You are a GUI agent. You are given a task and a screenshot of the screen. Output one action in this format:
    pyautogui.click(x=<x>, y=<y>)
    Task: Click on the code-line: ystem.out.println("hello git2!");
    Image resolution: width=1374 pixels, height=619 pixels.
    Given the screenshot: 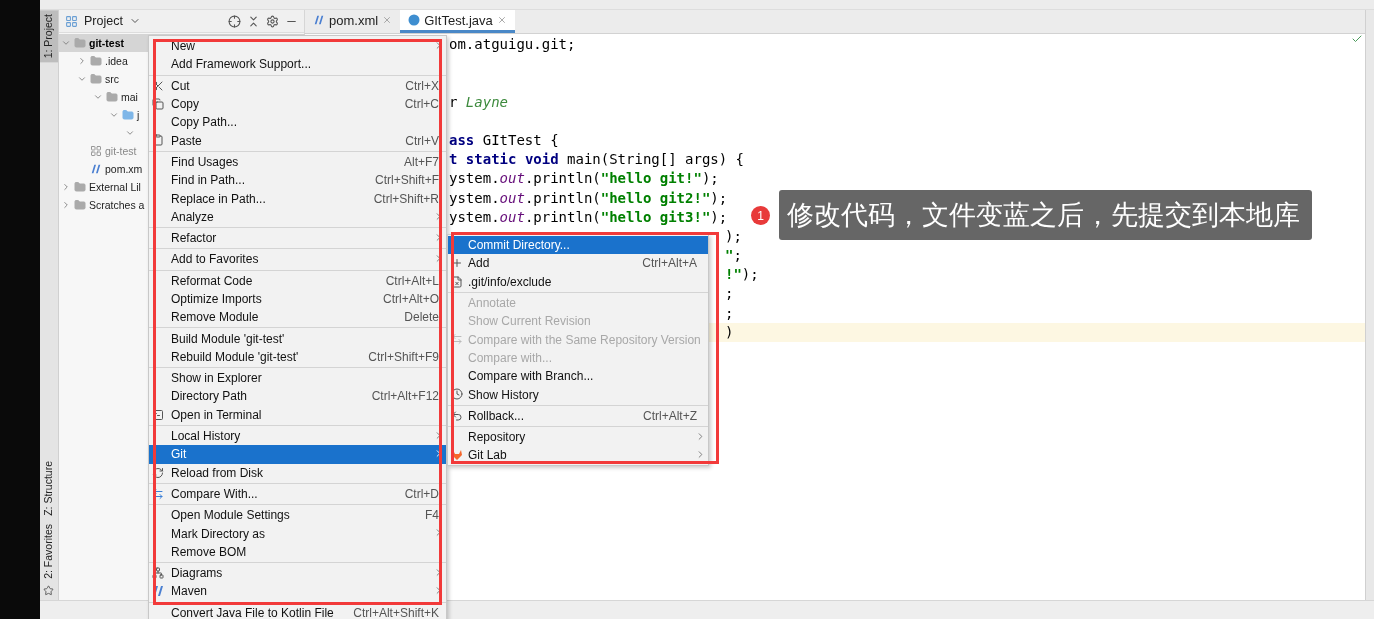 What is the action you would take?
    pyautogui.click(x=588, y=197)
    